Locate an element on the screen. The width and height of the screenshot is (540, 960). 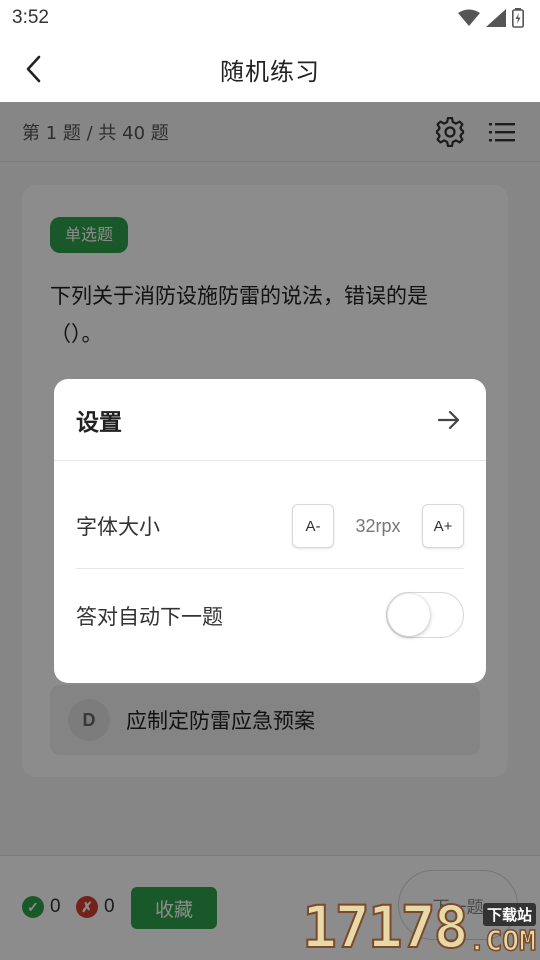
auto-next-toggle is located at coordinates (425, 615).